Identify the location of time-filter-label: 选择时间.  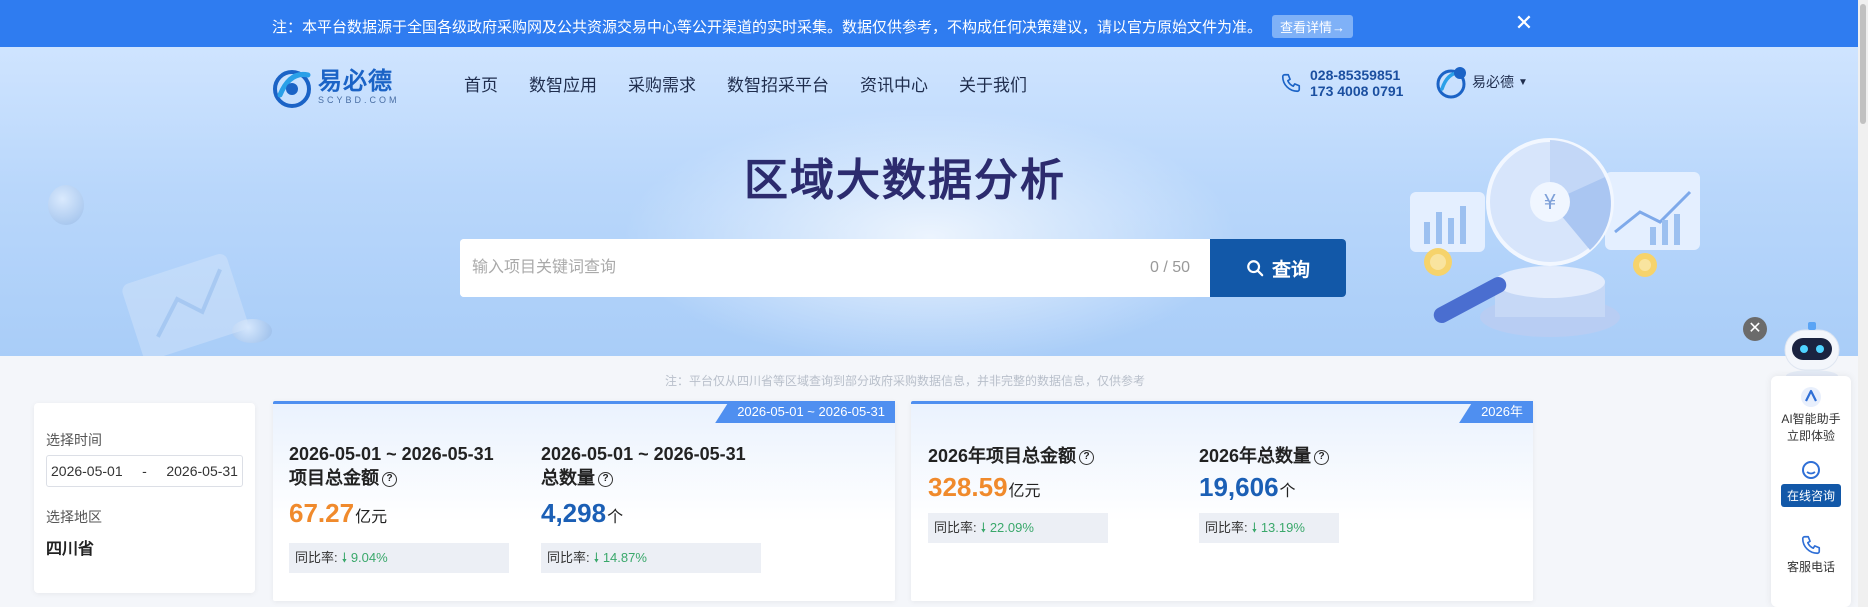
(74, 440).